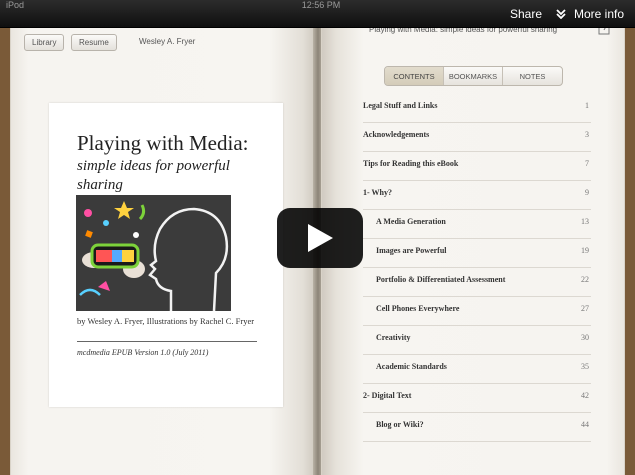  What do you see at coordinates (477, 224) in the screenshot?
I see `toc-entry: A Media Generation 13` at bounding box center [477, 224].